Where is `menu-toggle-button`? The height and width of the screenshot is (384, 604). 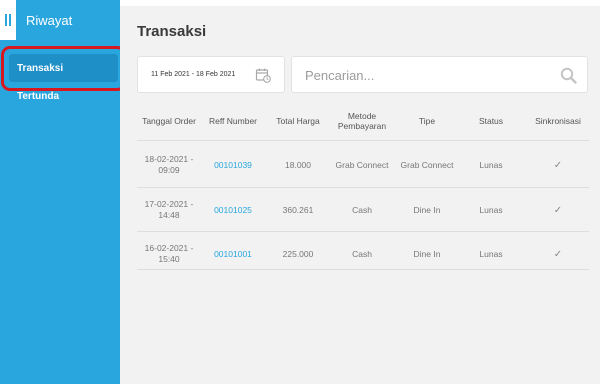 menu-toggle-button is located at coordinates (8, 20).